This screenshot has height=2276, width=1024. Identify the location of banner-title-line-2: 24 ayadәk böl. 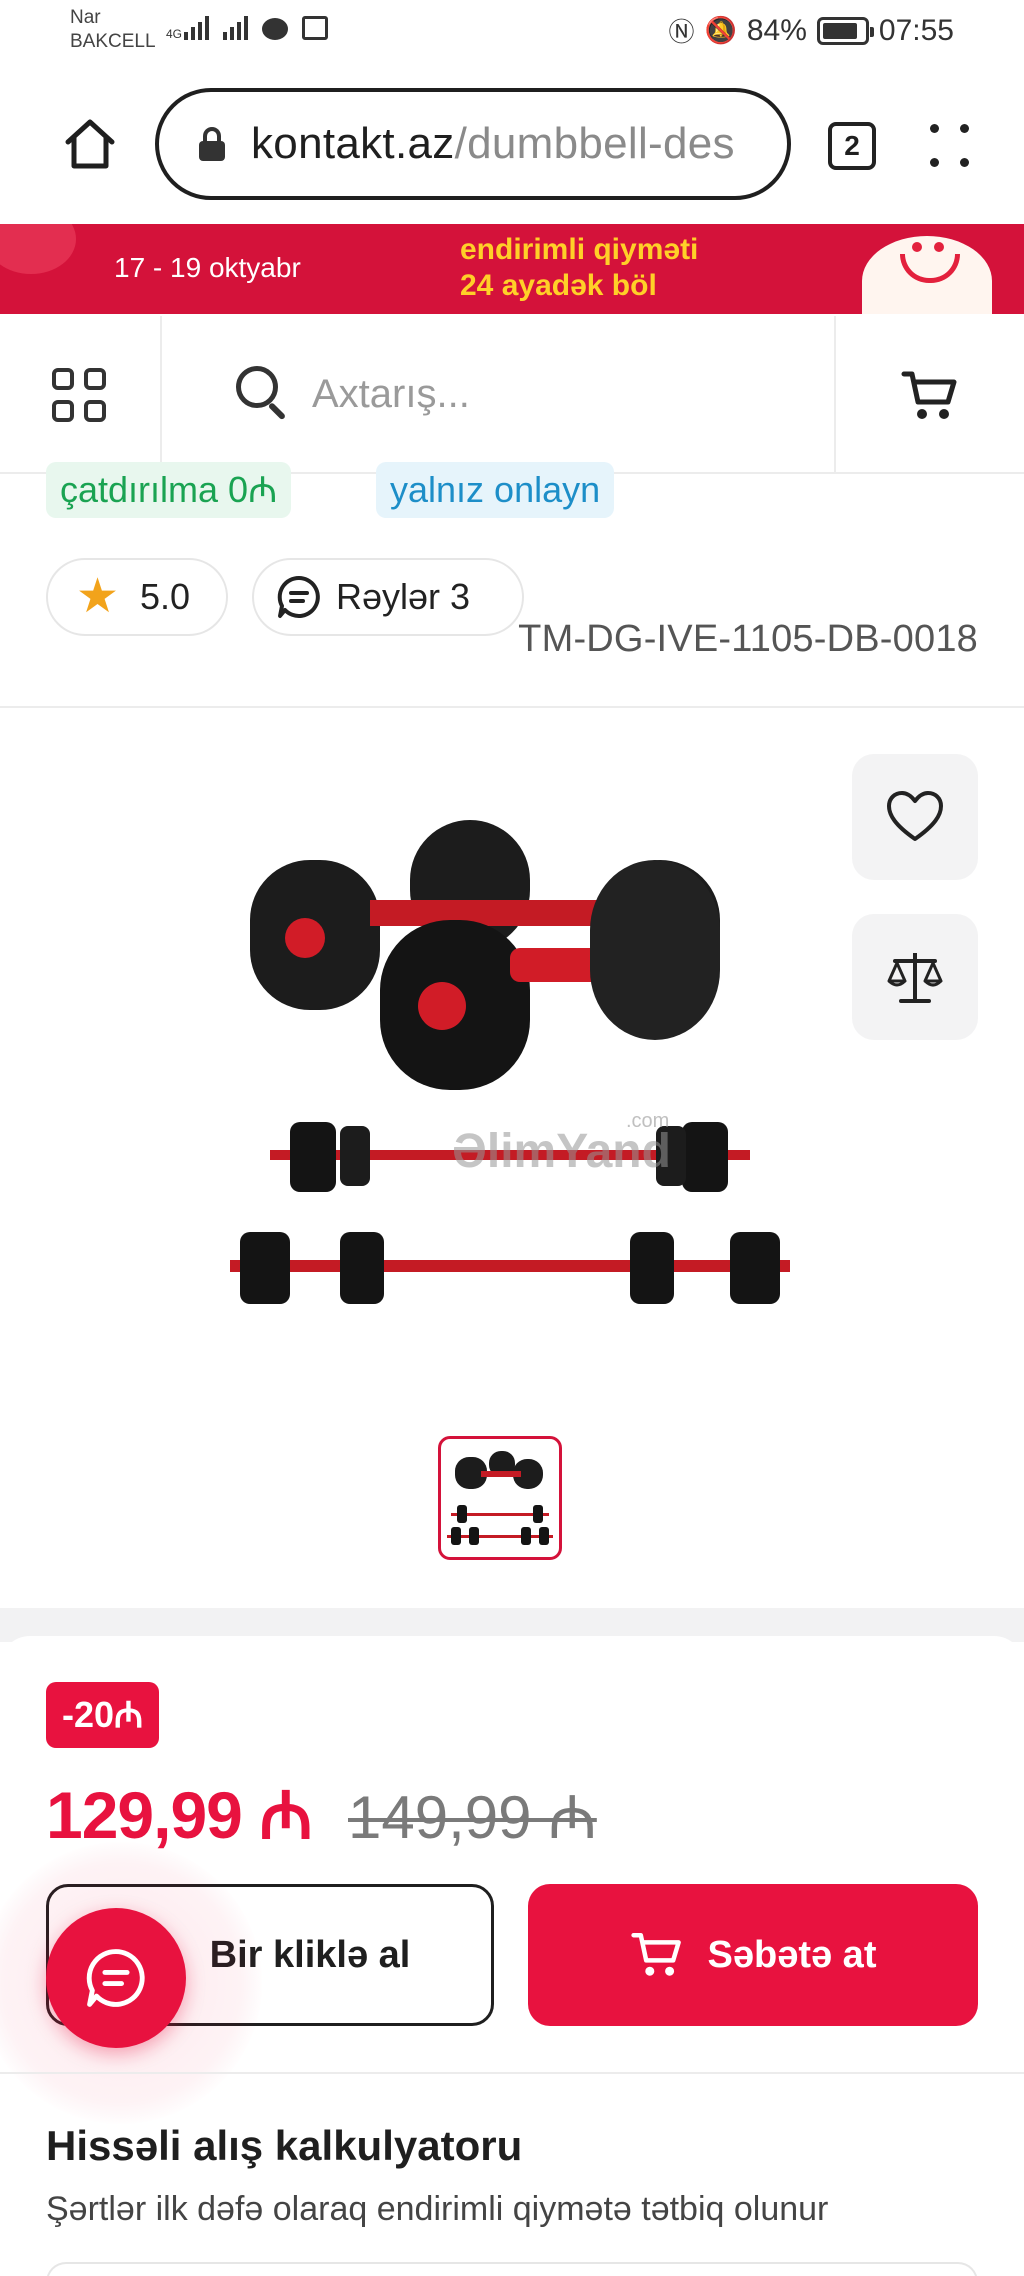
(558, 285).